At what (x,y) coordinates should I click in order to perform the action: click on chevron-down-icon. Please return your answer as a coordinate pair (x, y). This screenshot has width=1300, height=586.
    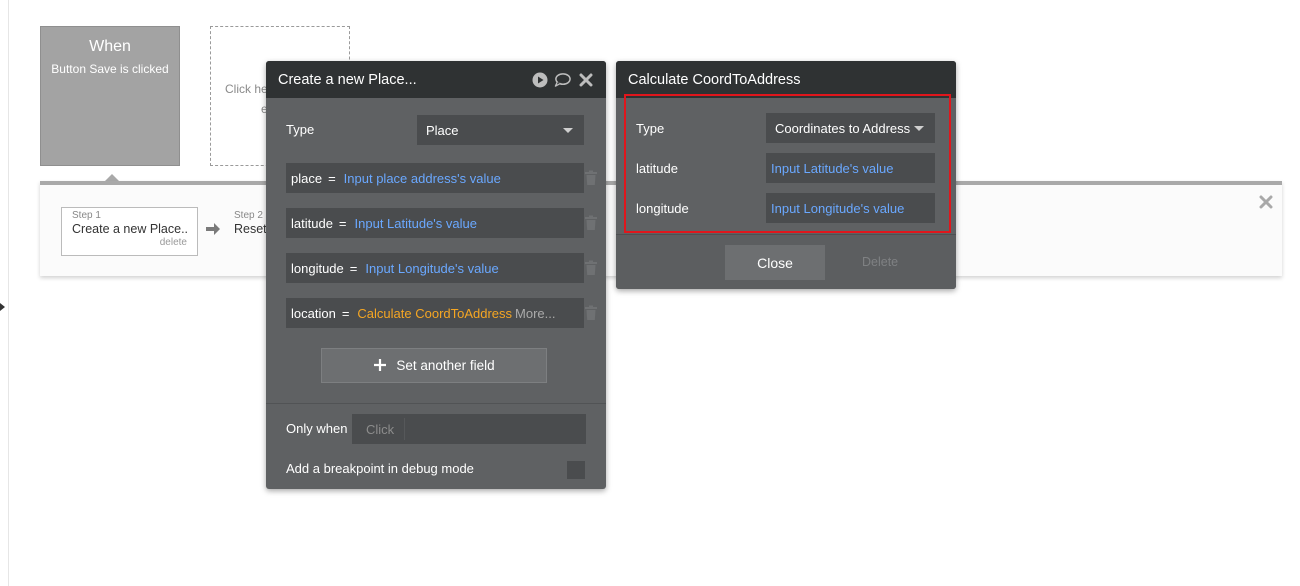
    Looking at the image, I should click on (568, 130).